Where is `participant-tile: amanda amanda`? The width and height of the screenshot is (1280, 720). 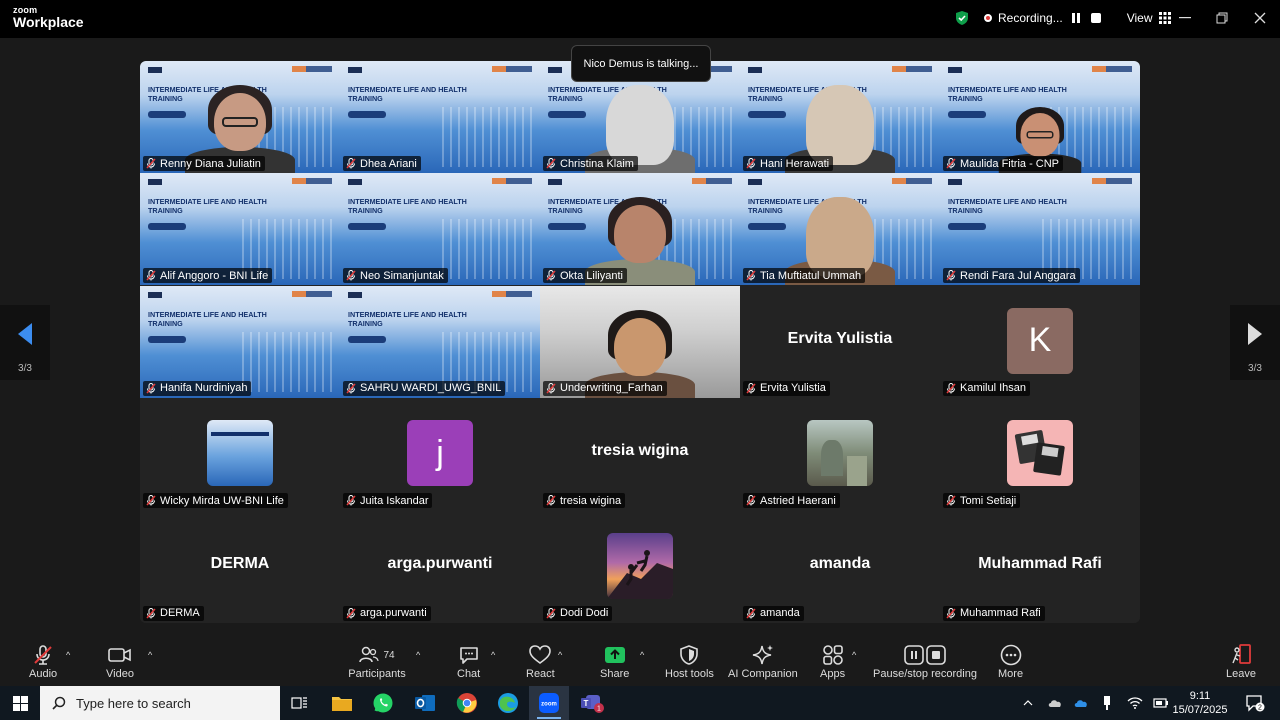
participant-tile: amanda amanda is located at coordinates (840, 566).